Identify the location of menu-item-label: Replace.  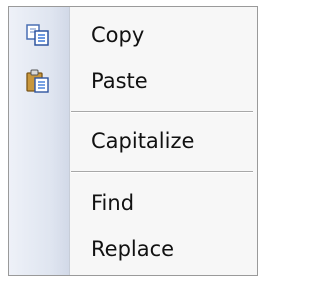
(133, 249).